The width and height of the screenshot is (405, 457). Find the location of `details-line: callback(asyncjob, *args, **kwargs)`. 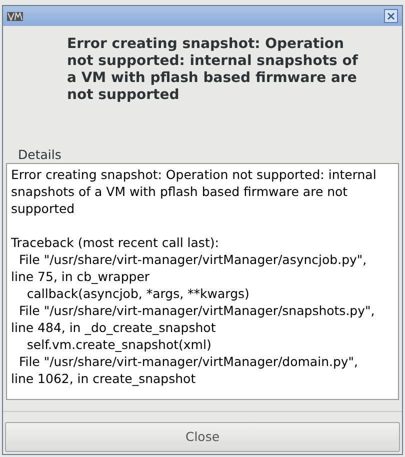

details-line: callback(asyncjob, *args, **kwargs) is located at coordinates (138, 293).